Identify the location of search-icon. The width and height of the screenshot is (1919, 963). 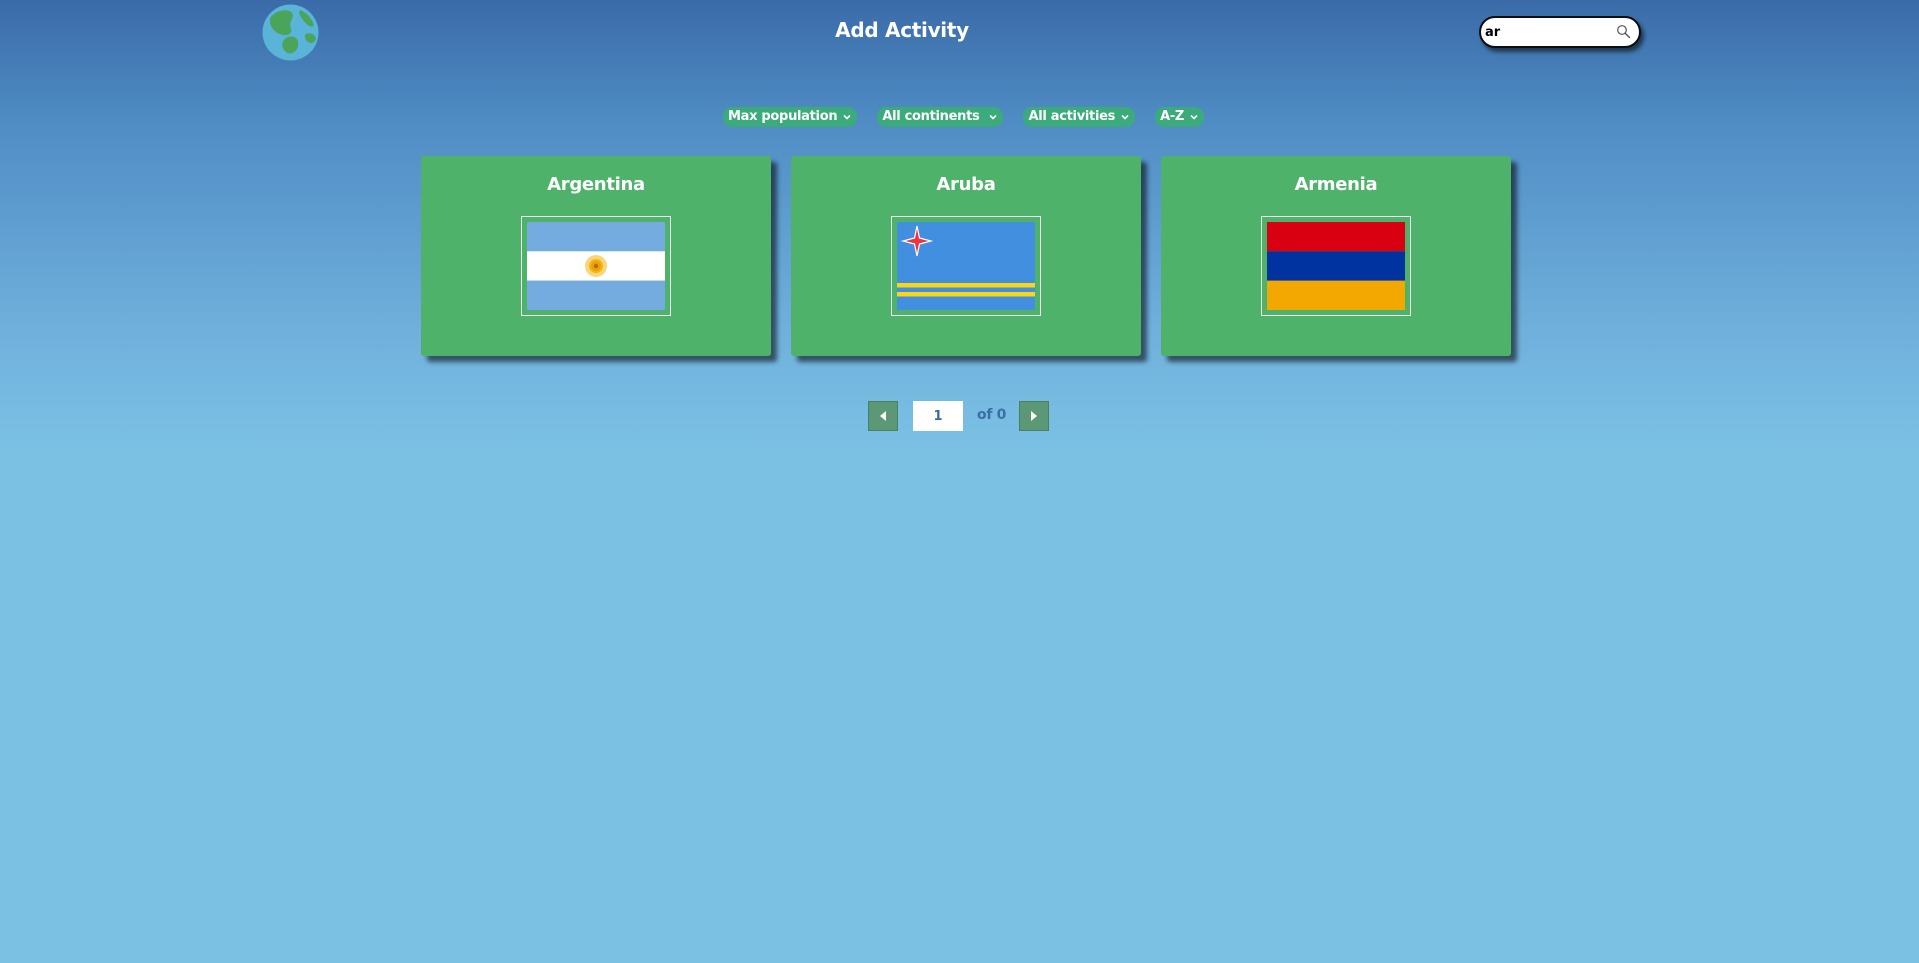
(1623, 31).